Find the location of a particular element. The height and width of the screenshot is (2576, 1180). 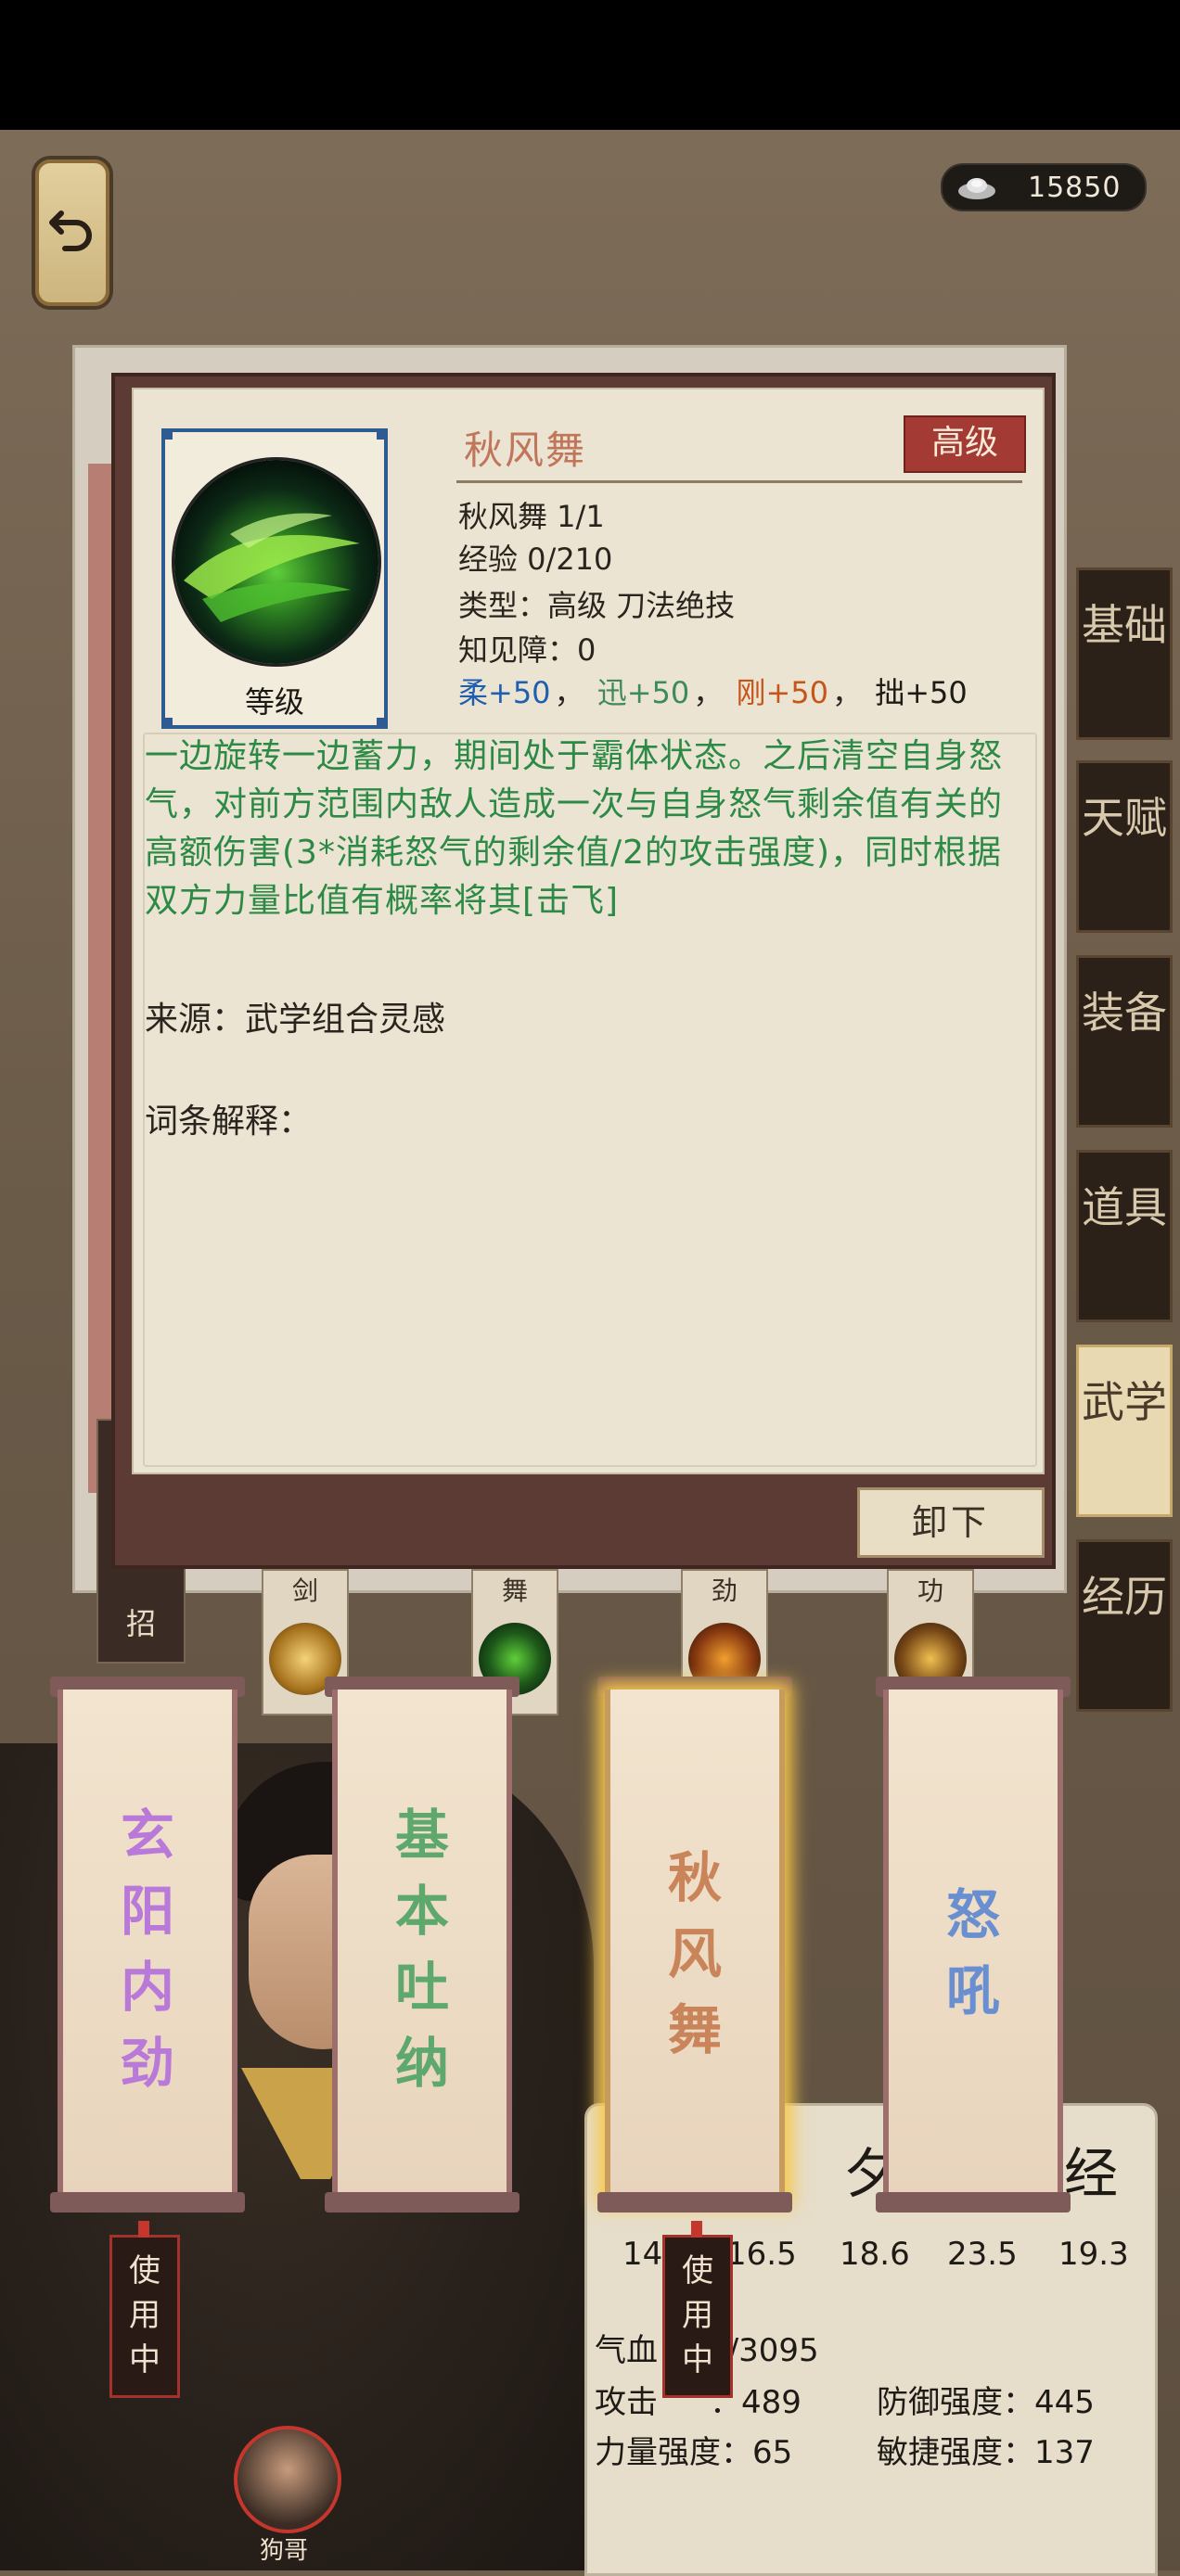

unequip-button: 卸下 is located at coordinates (951, 1522).